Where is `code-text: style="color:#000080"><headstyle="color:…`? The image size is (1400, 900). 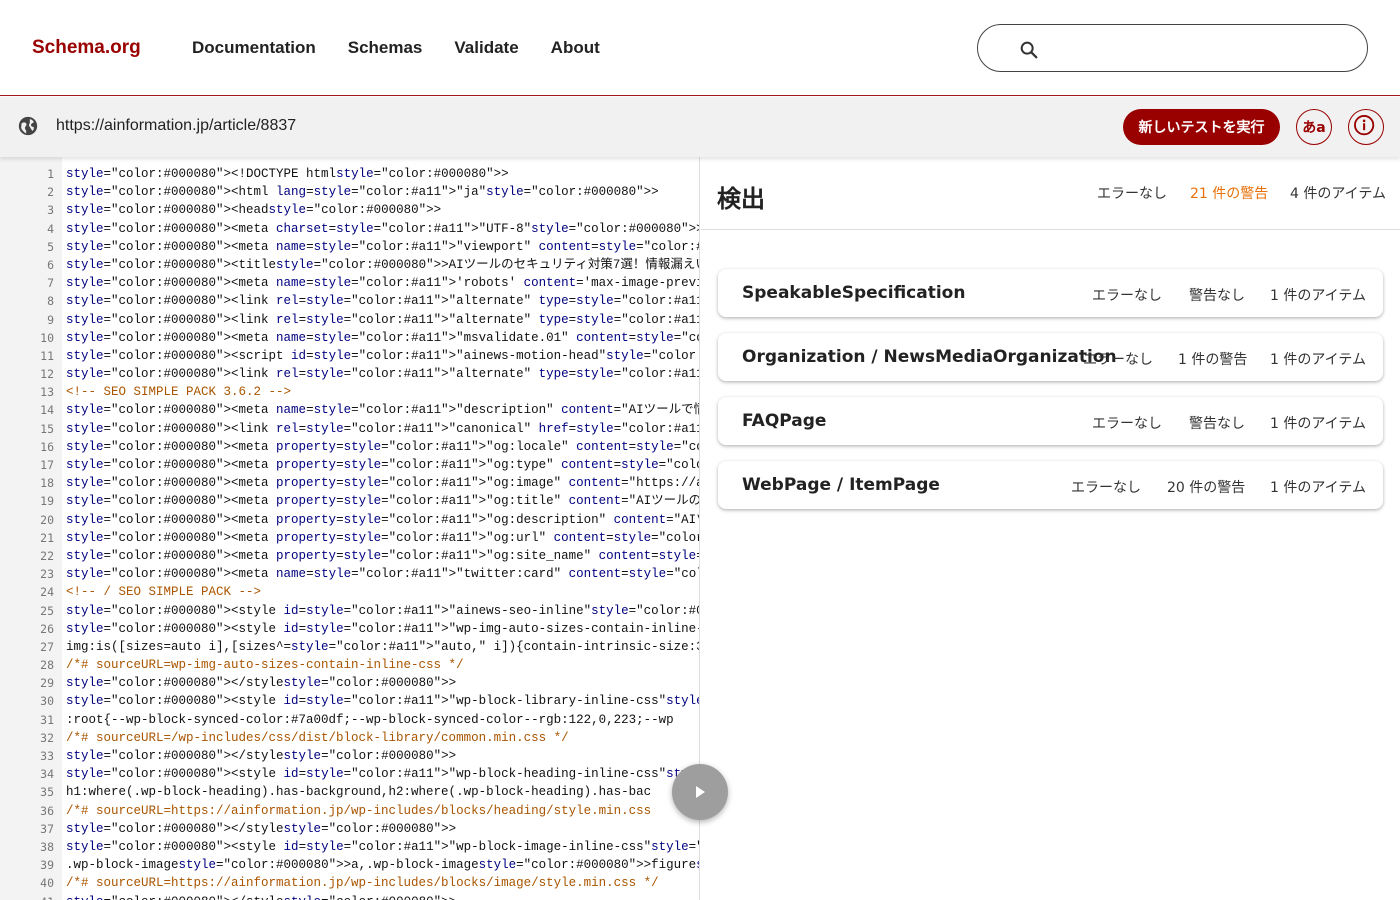
code-text: style="color:#000080"><headstyle="color:… is located at coordinates (254, 210).